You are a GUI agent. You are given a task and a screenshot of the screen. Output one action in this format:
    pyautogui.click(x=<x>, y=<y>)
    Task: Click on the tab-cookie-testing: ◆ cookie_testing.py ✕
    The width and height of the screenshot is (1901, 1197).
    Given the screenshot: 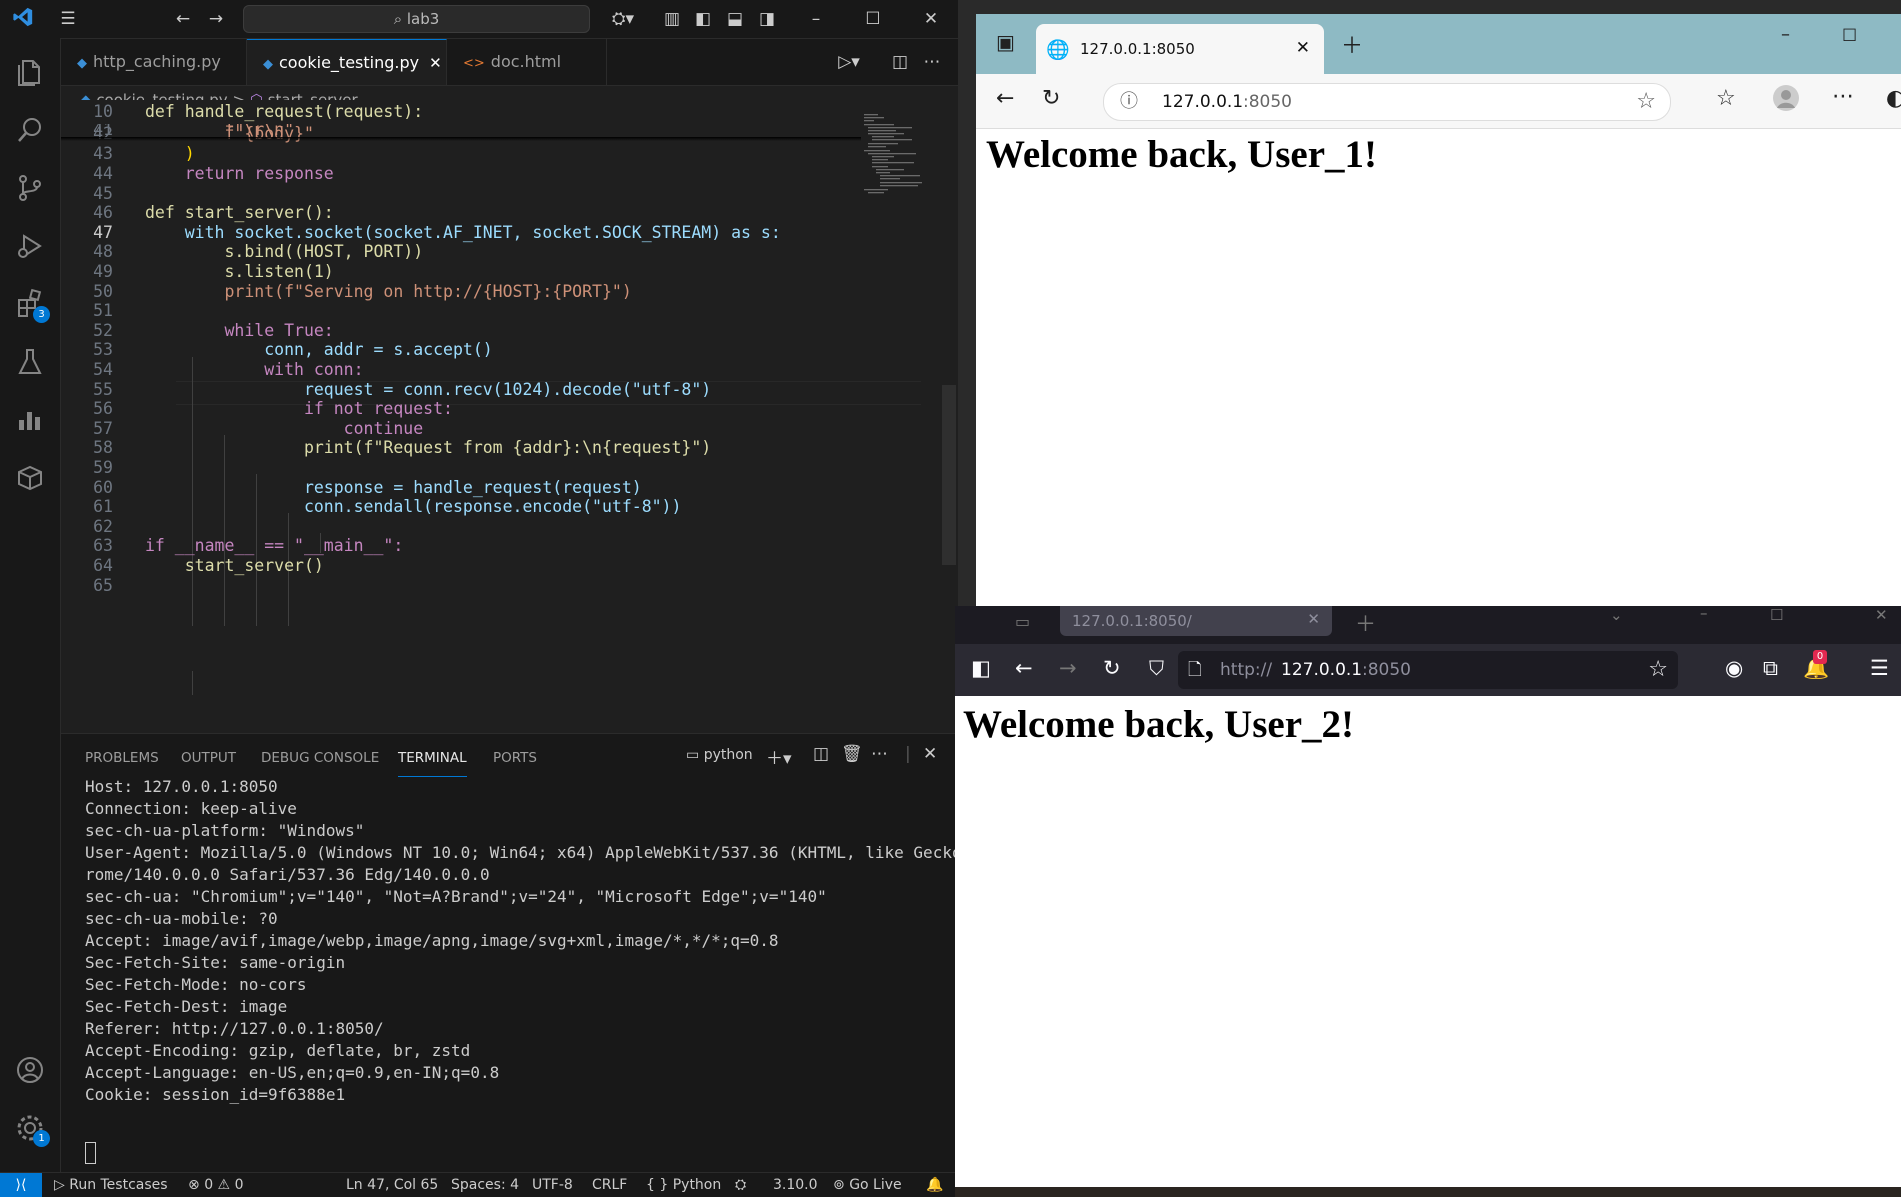 What is the action you would take?
    pyautogui.click(x=347, y=62)
    